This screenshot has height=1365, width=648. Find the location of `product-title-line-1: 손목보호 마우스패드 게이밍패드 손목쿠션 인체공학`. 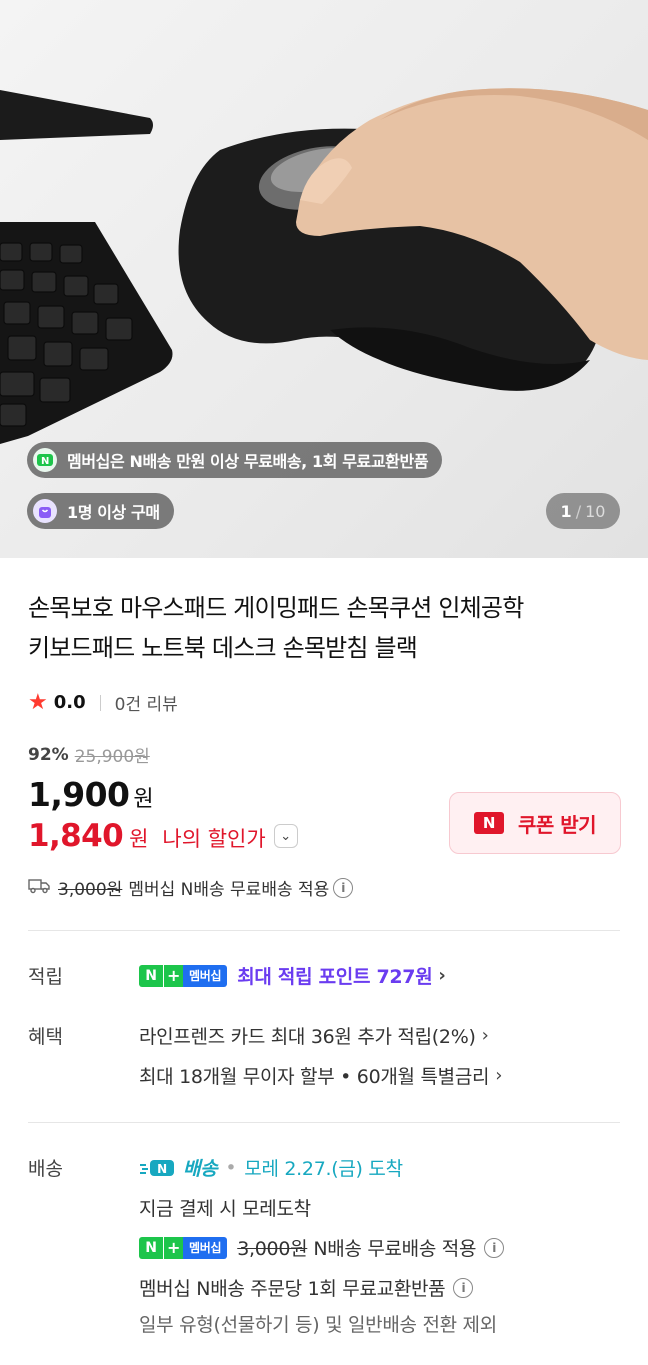

product-title-line-1: 손목보호 마우스패드 게이밍패드 손목쿠션 인체공학 is located at coordinates (276, 608).